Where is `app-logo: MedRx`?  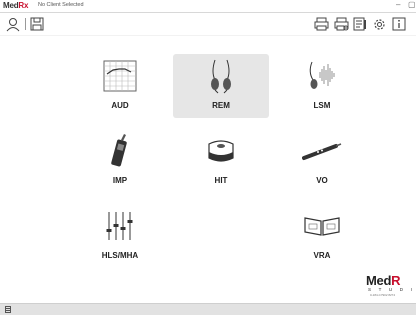
app-logo: MedRx is located at coordinates (16, 5).